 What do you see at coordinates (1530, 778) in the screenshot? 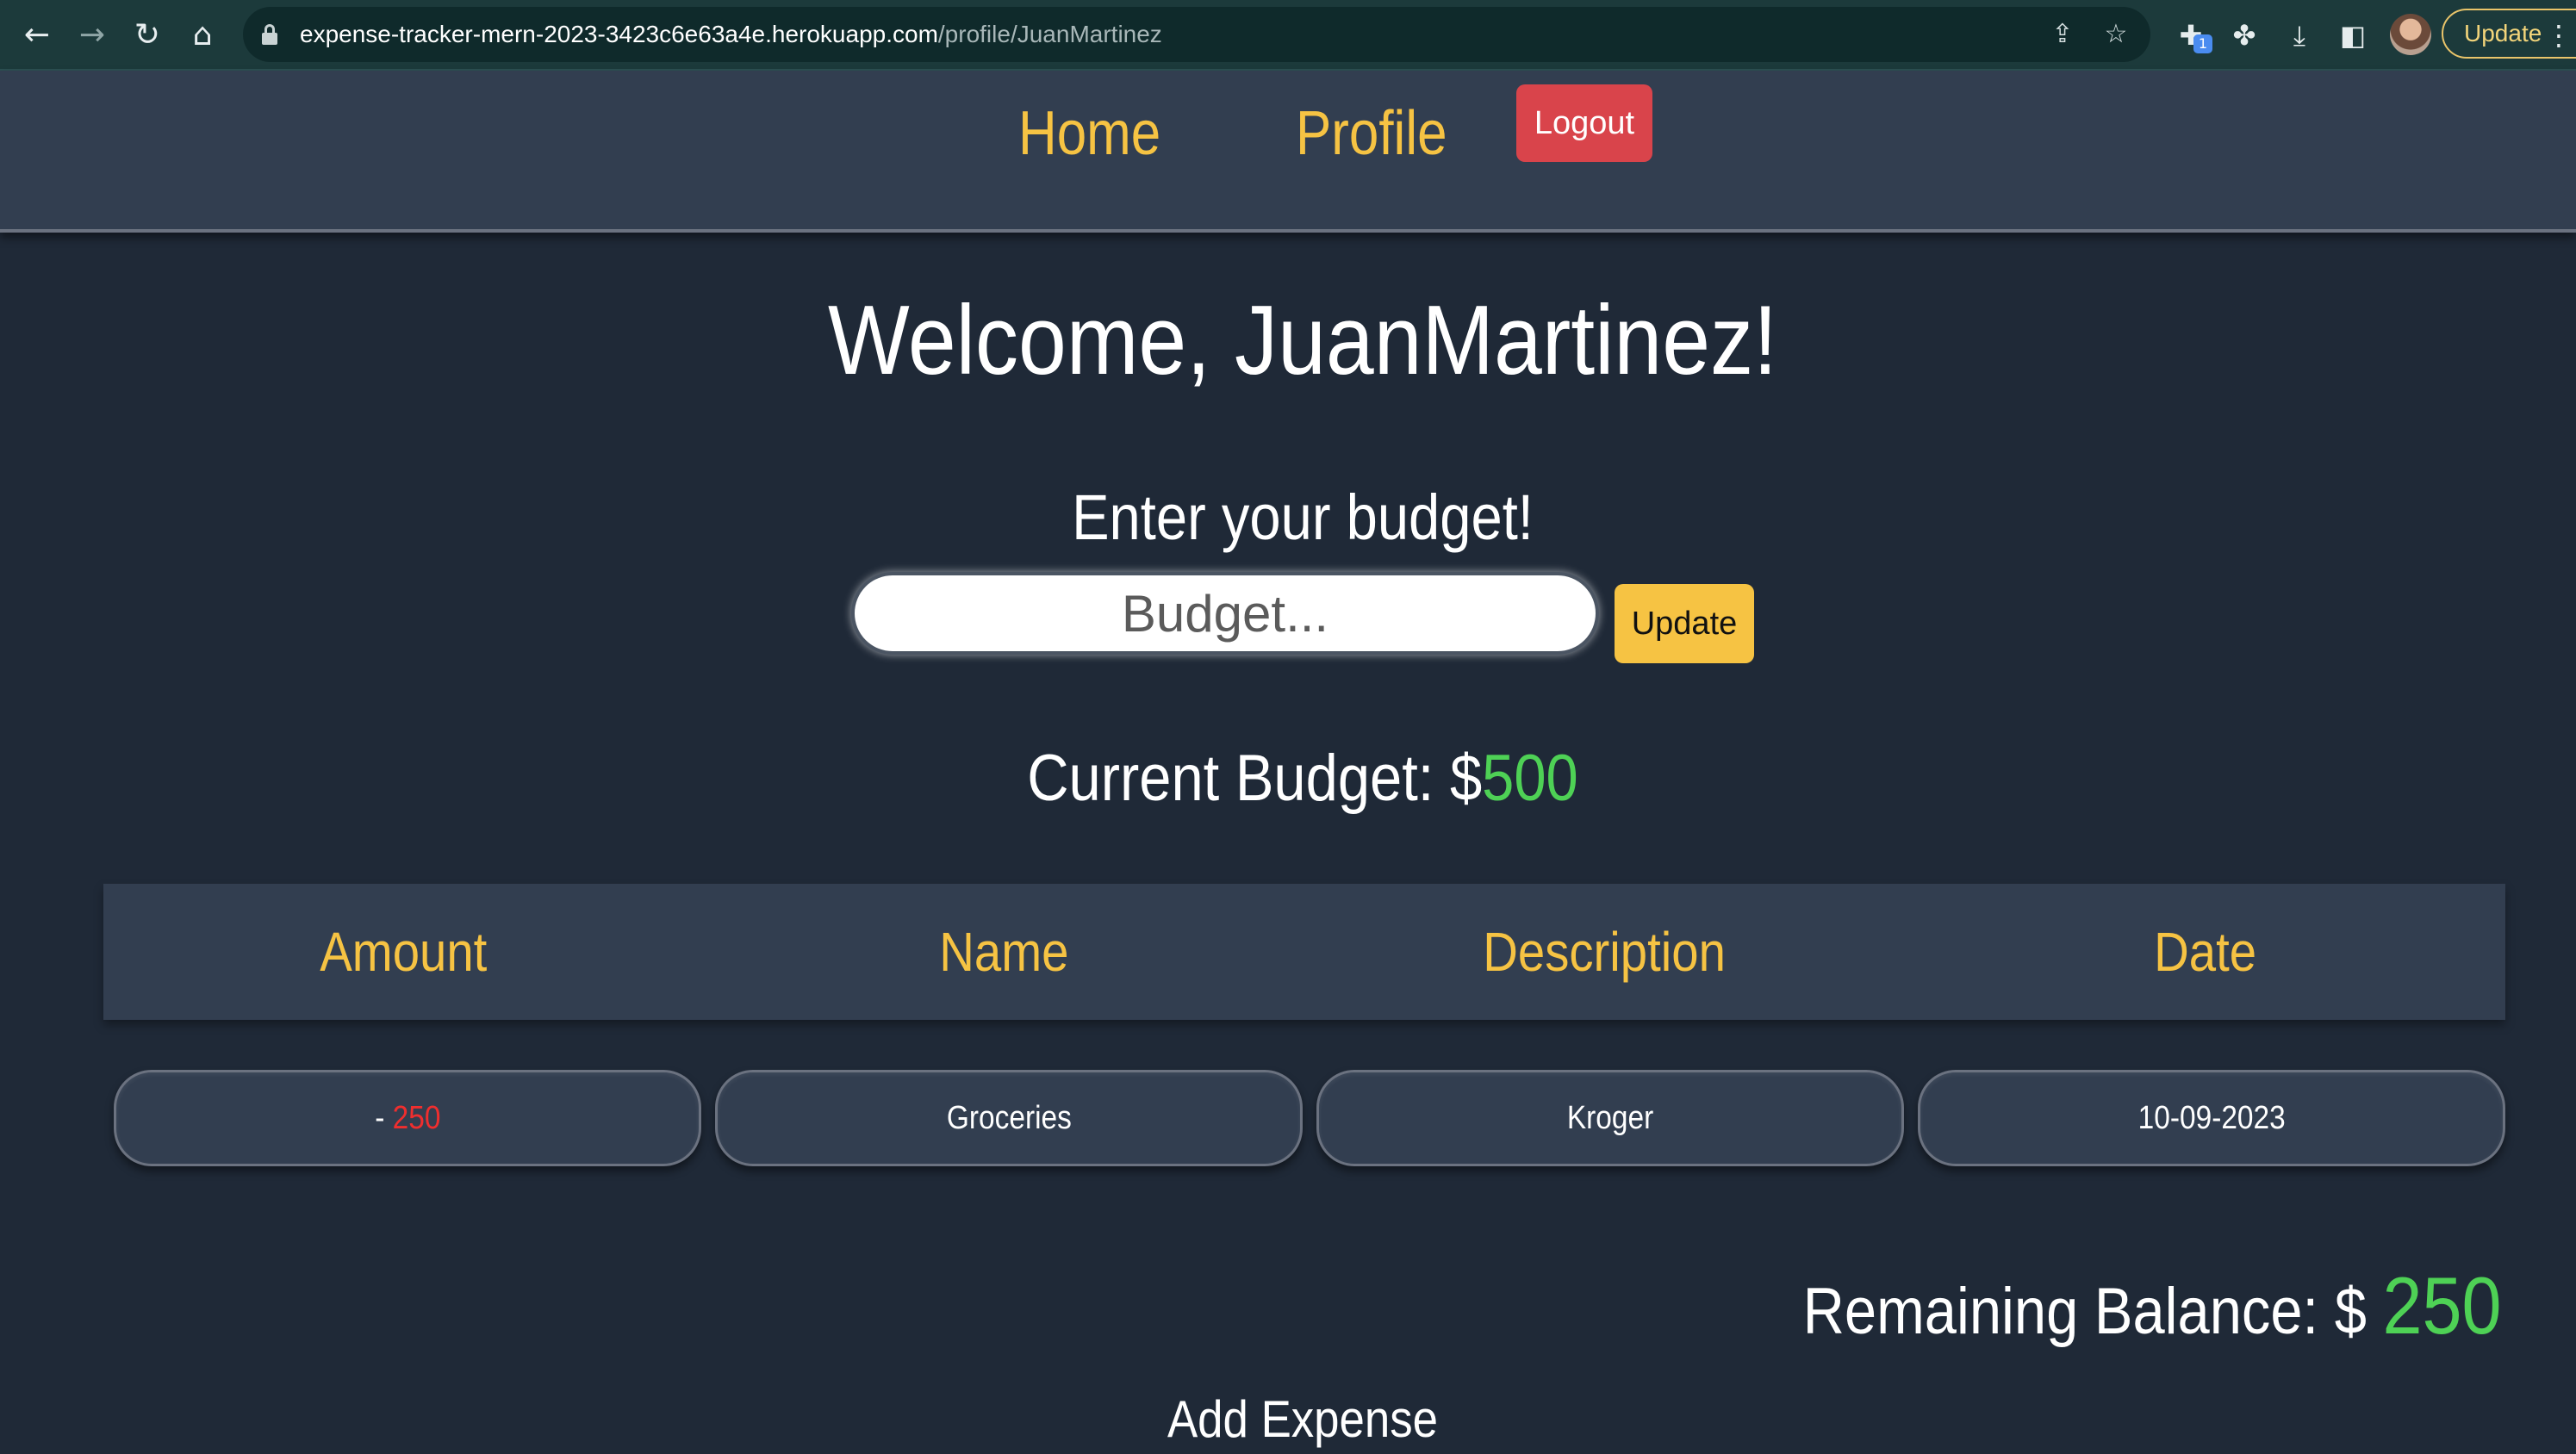
I see `current-budget-value: 500` at bounding box center [1530, 778].